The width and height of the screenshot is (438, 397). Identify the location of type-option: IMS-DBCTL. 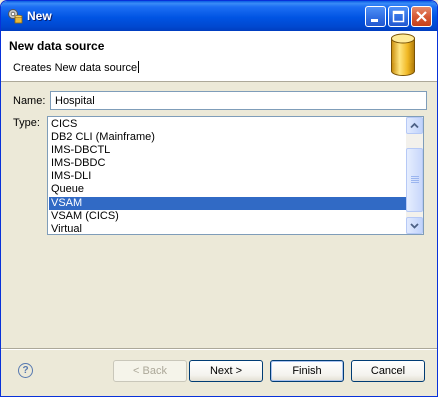
(227, 150).